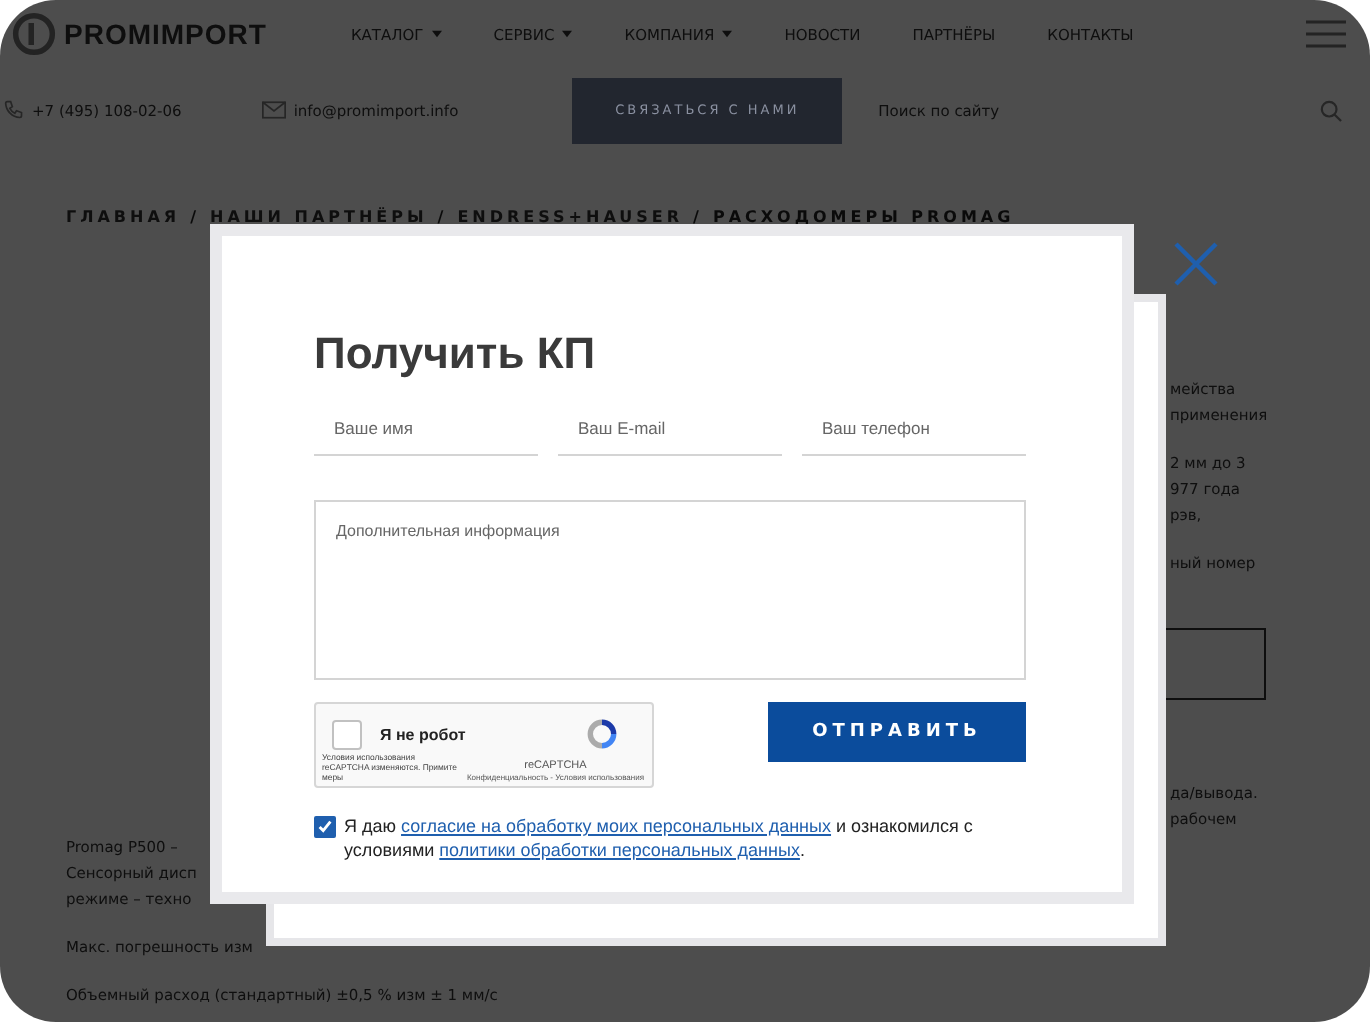  What do you see at coordinates (325, 827) in the screenshot?
I see `consent-checkbox` at bounding box center [325, 827].